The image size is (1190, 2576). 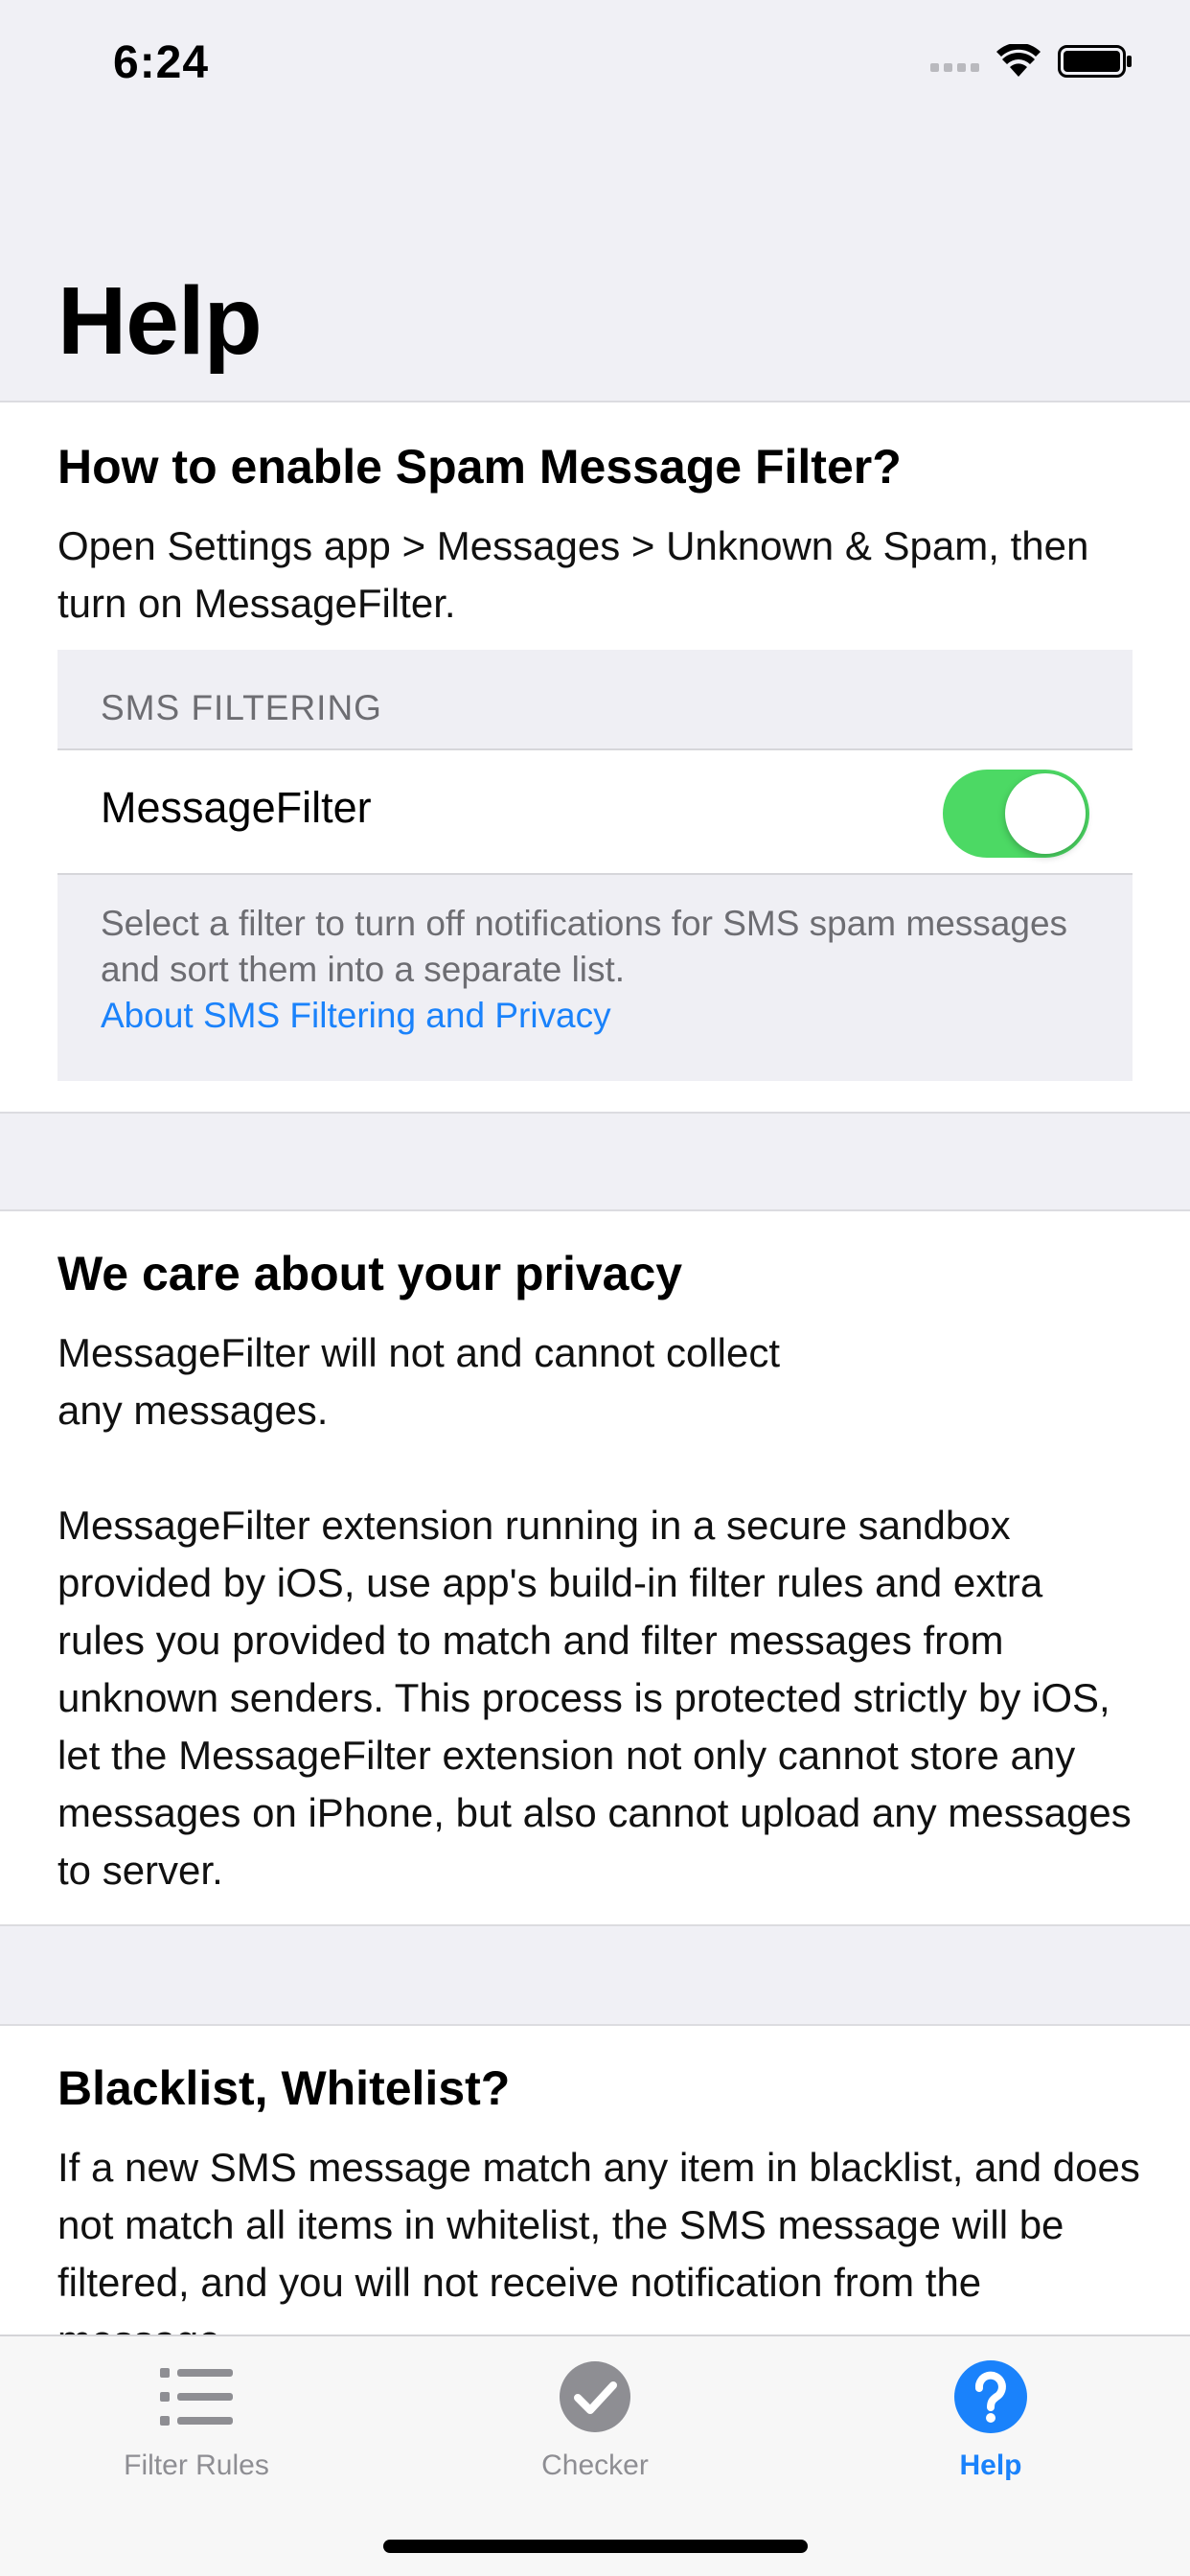 I want to click on status-bar: 6:24, so click(x=595, y=63).